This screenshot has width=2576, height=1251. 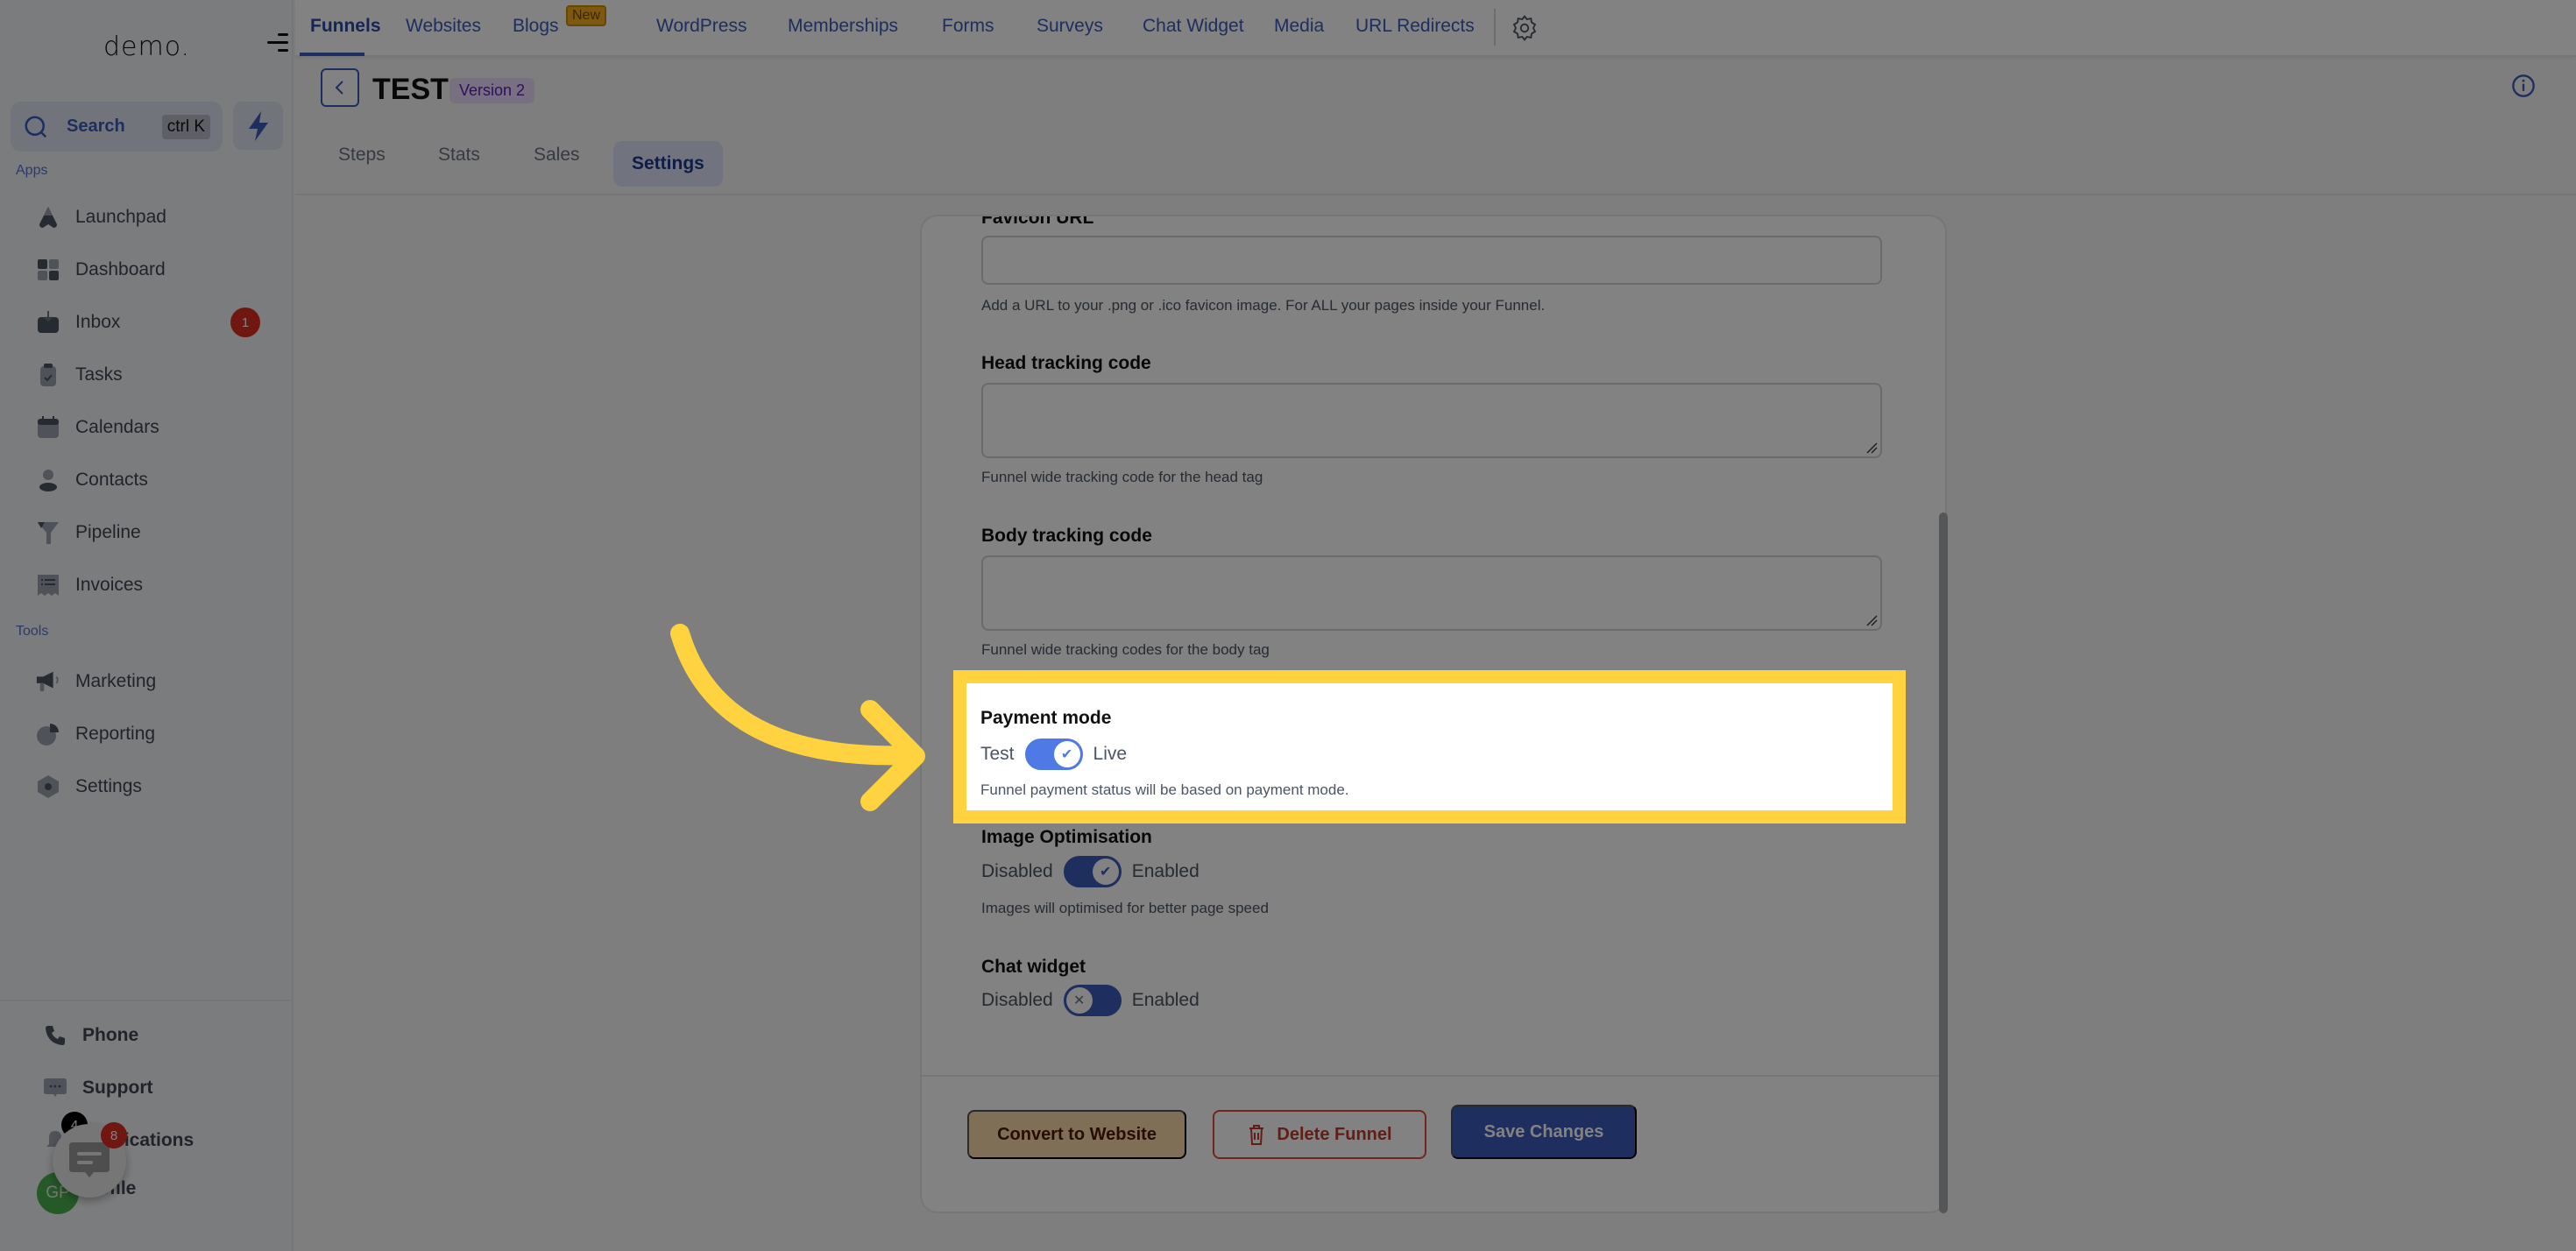 What do you see at coordinates (1415, 26) in the screenshot?
I see `tab-url-redirects: URL Redirects` at bounding box center [1415, 26].